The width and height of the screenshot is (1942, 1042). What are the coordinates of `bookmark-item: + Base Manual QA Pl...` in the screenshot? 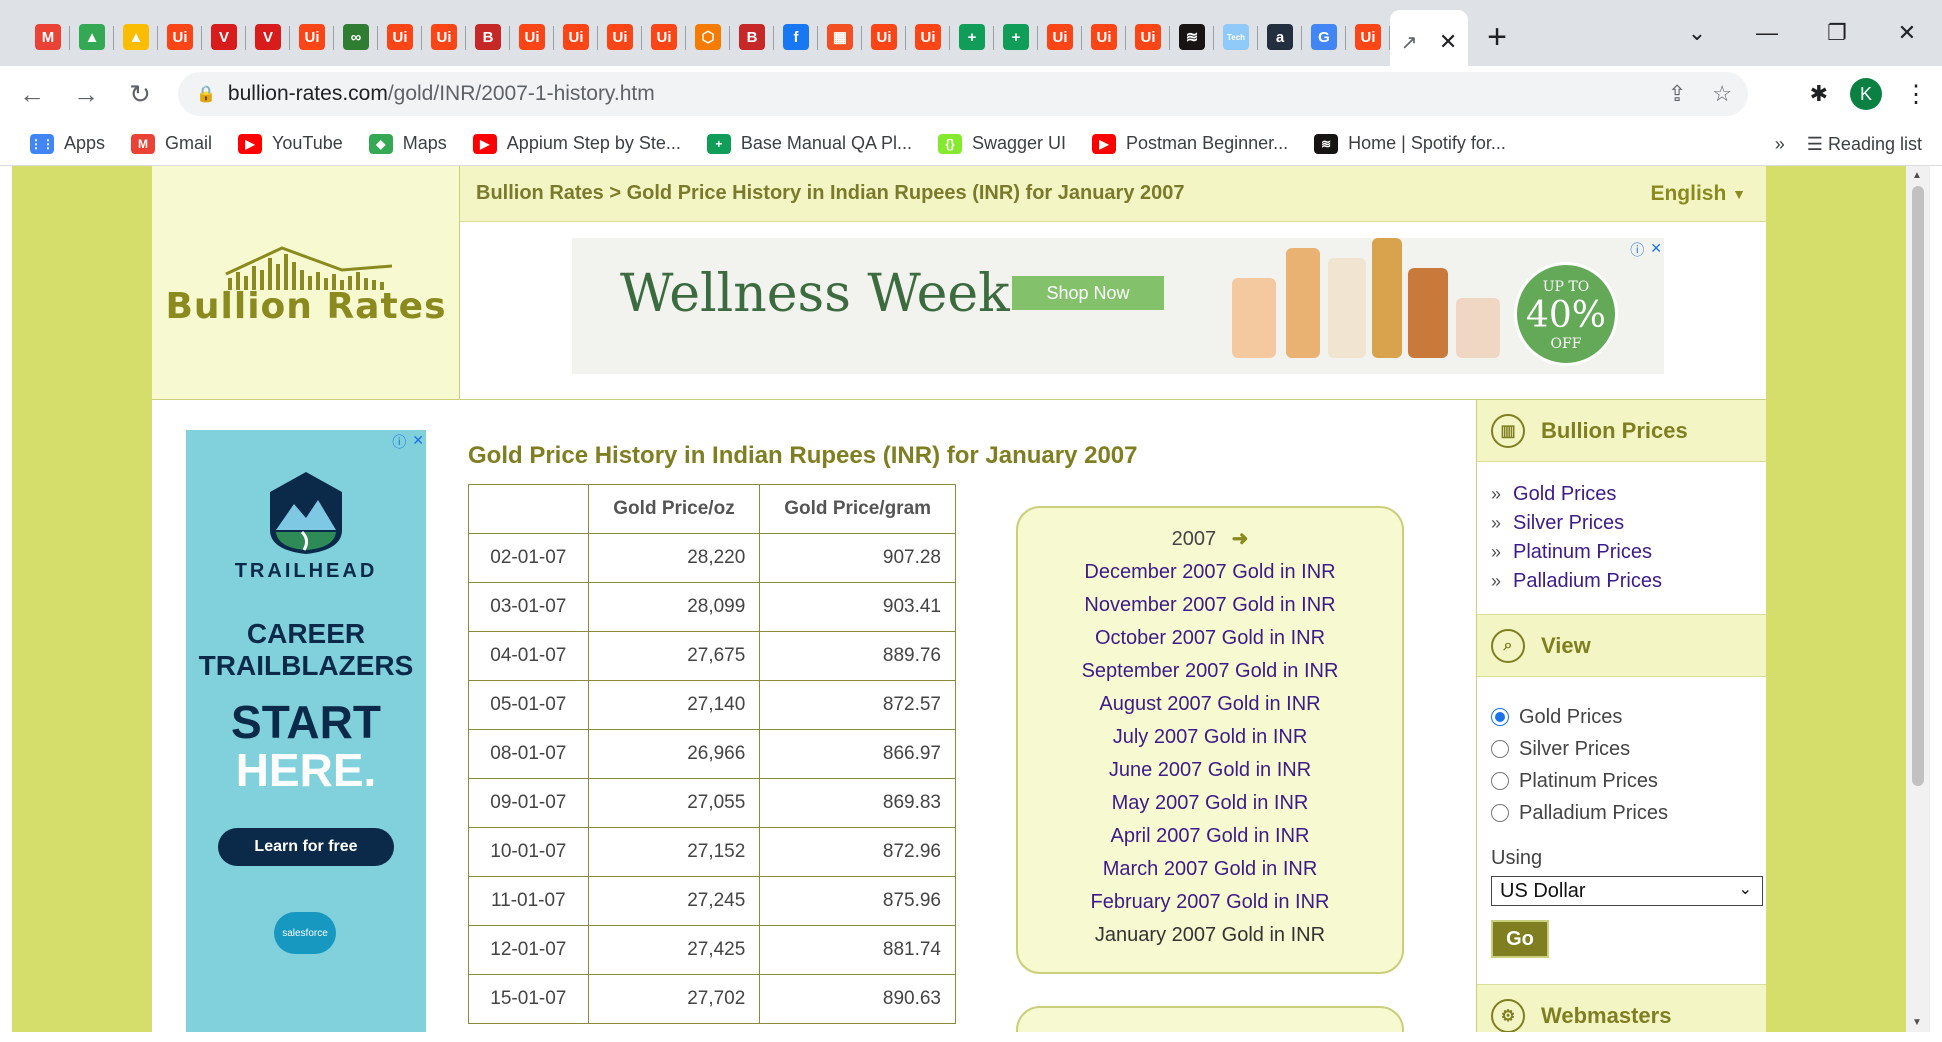 It's located at (809, 143).